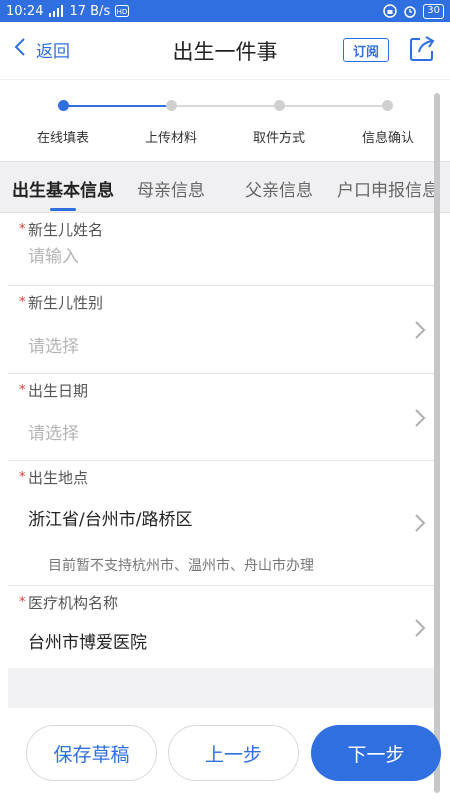 The image size is (450, 800). I want to click on tab-mother-info: 母亲信息, so click(171, 188).